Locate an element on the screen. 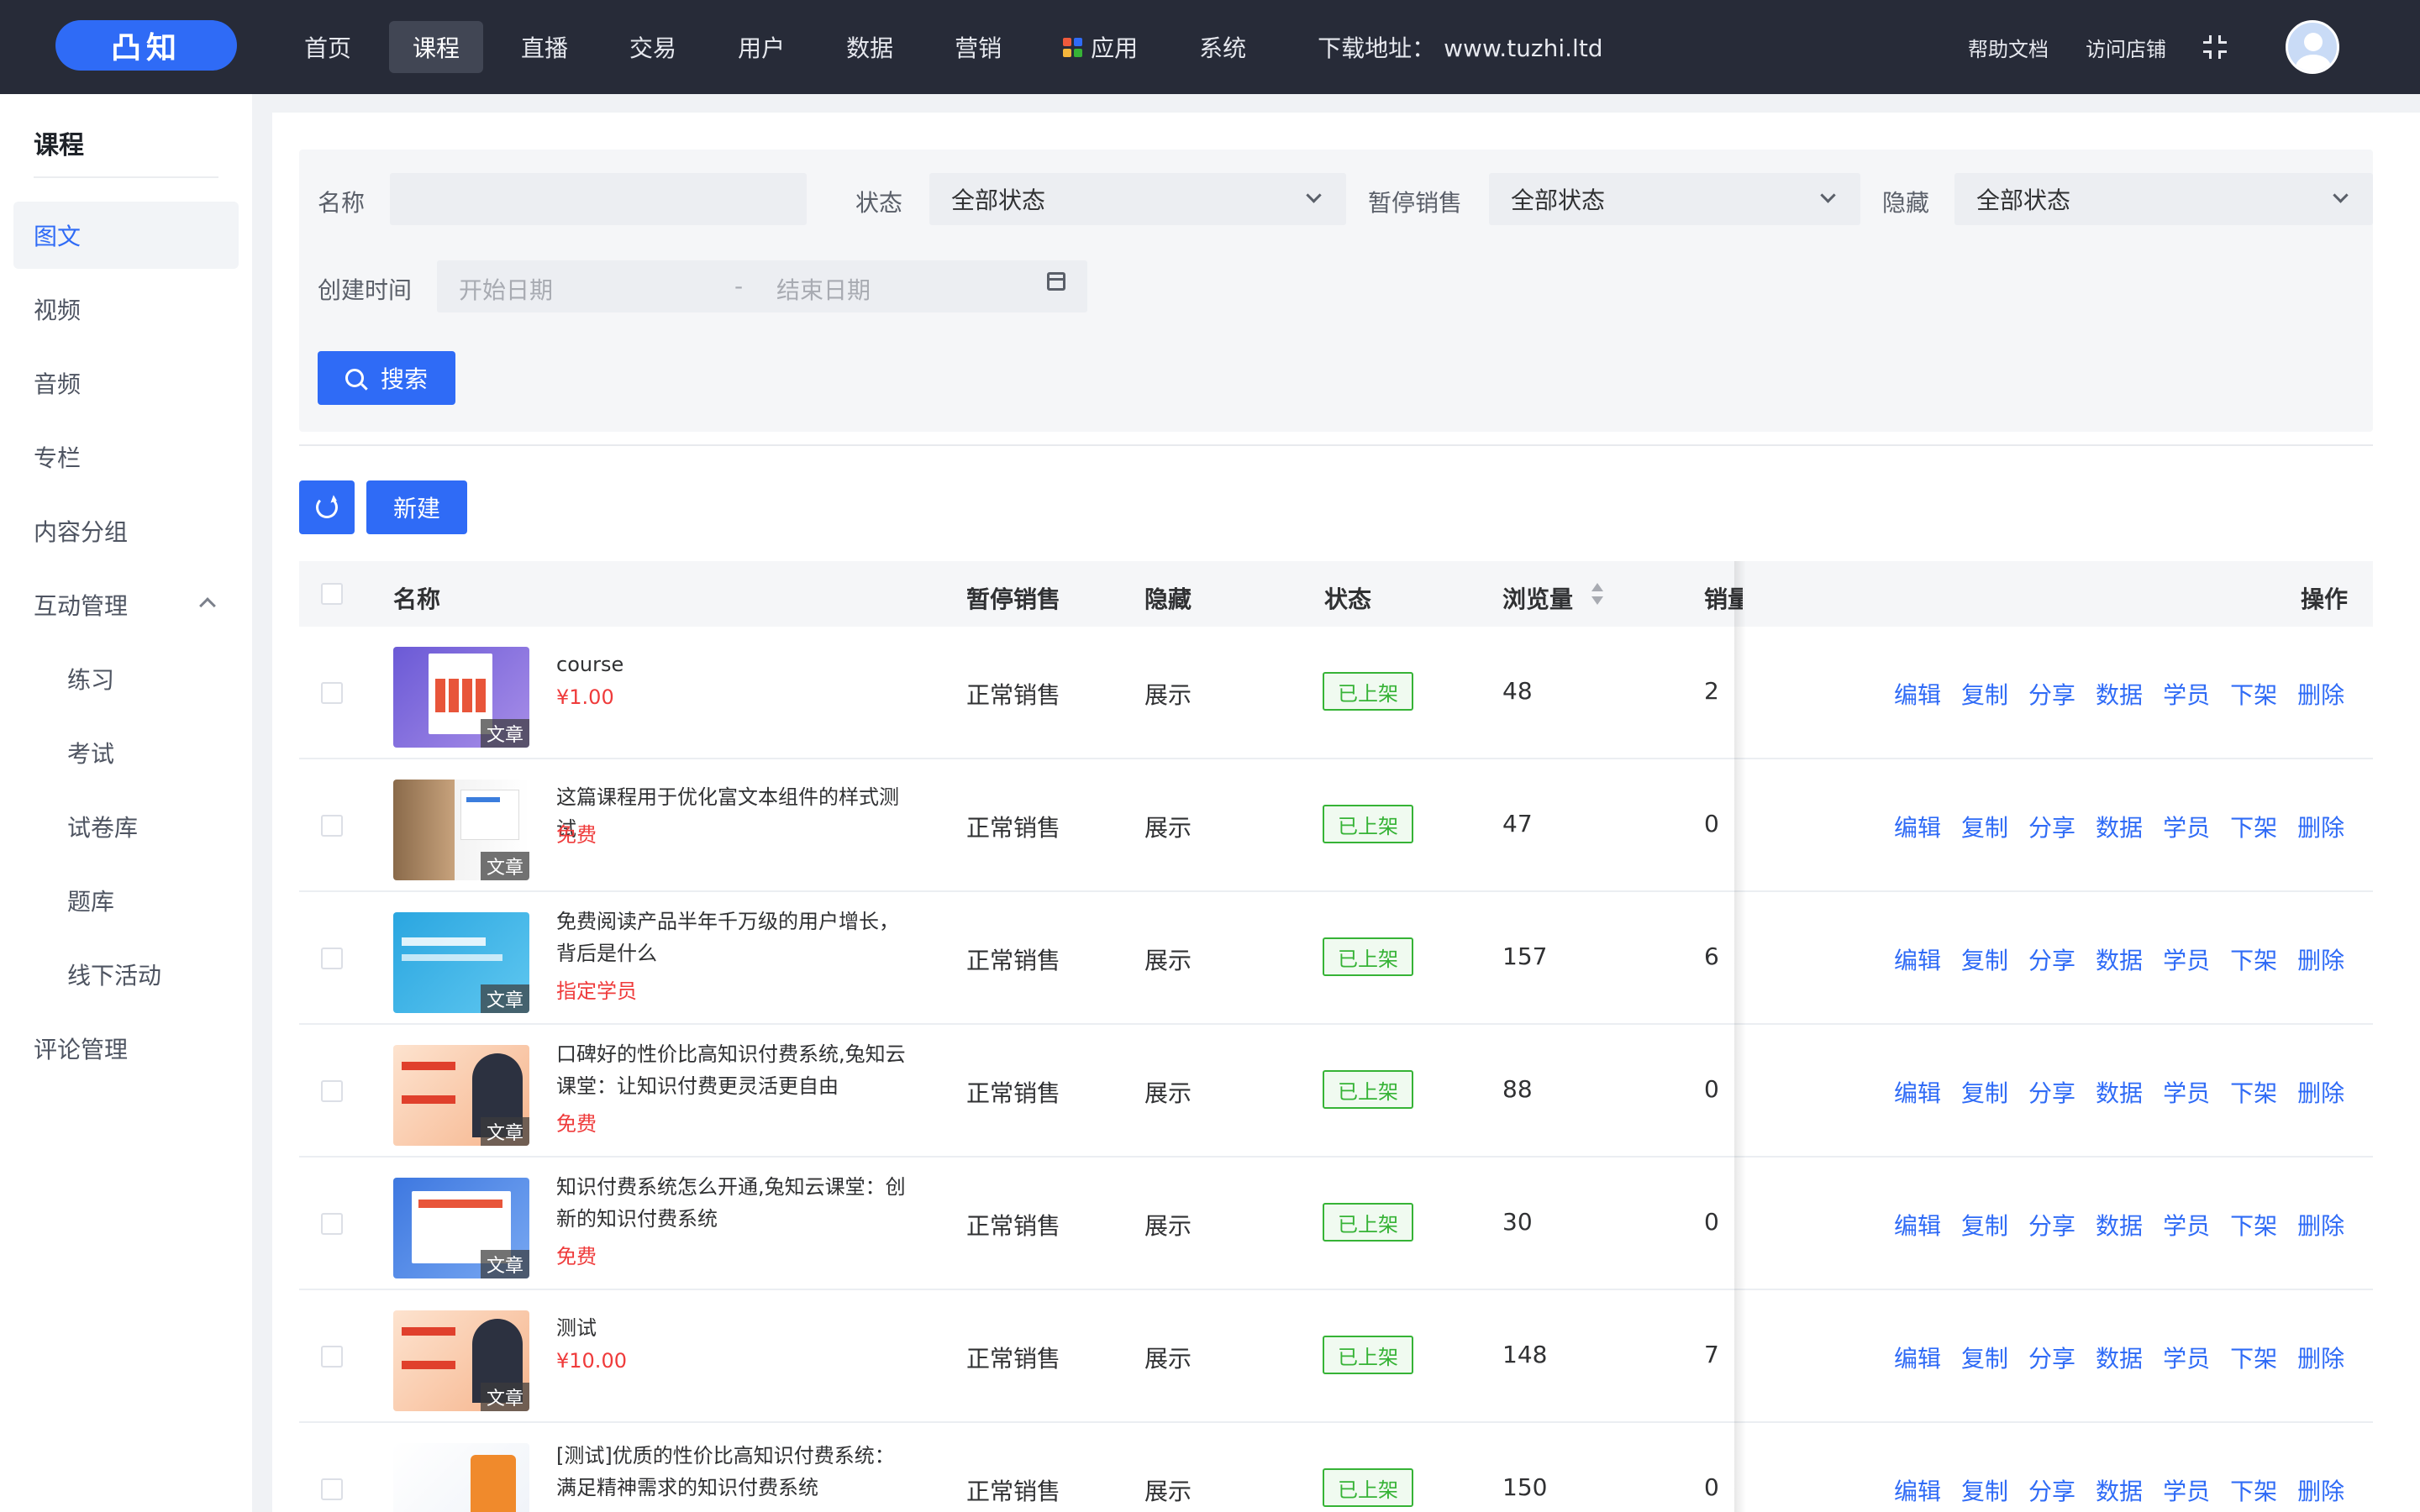 This screenshot has width=2420, height=1512. sort-icon is located at coordinates (1597, 594).